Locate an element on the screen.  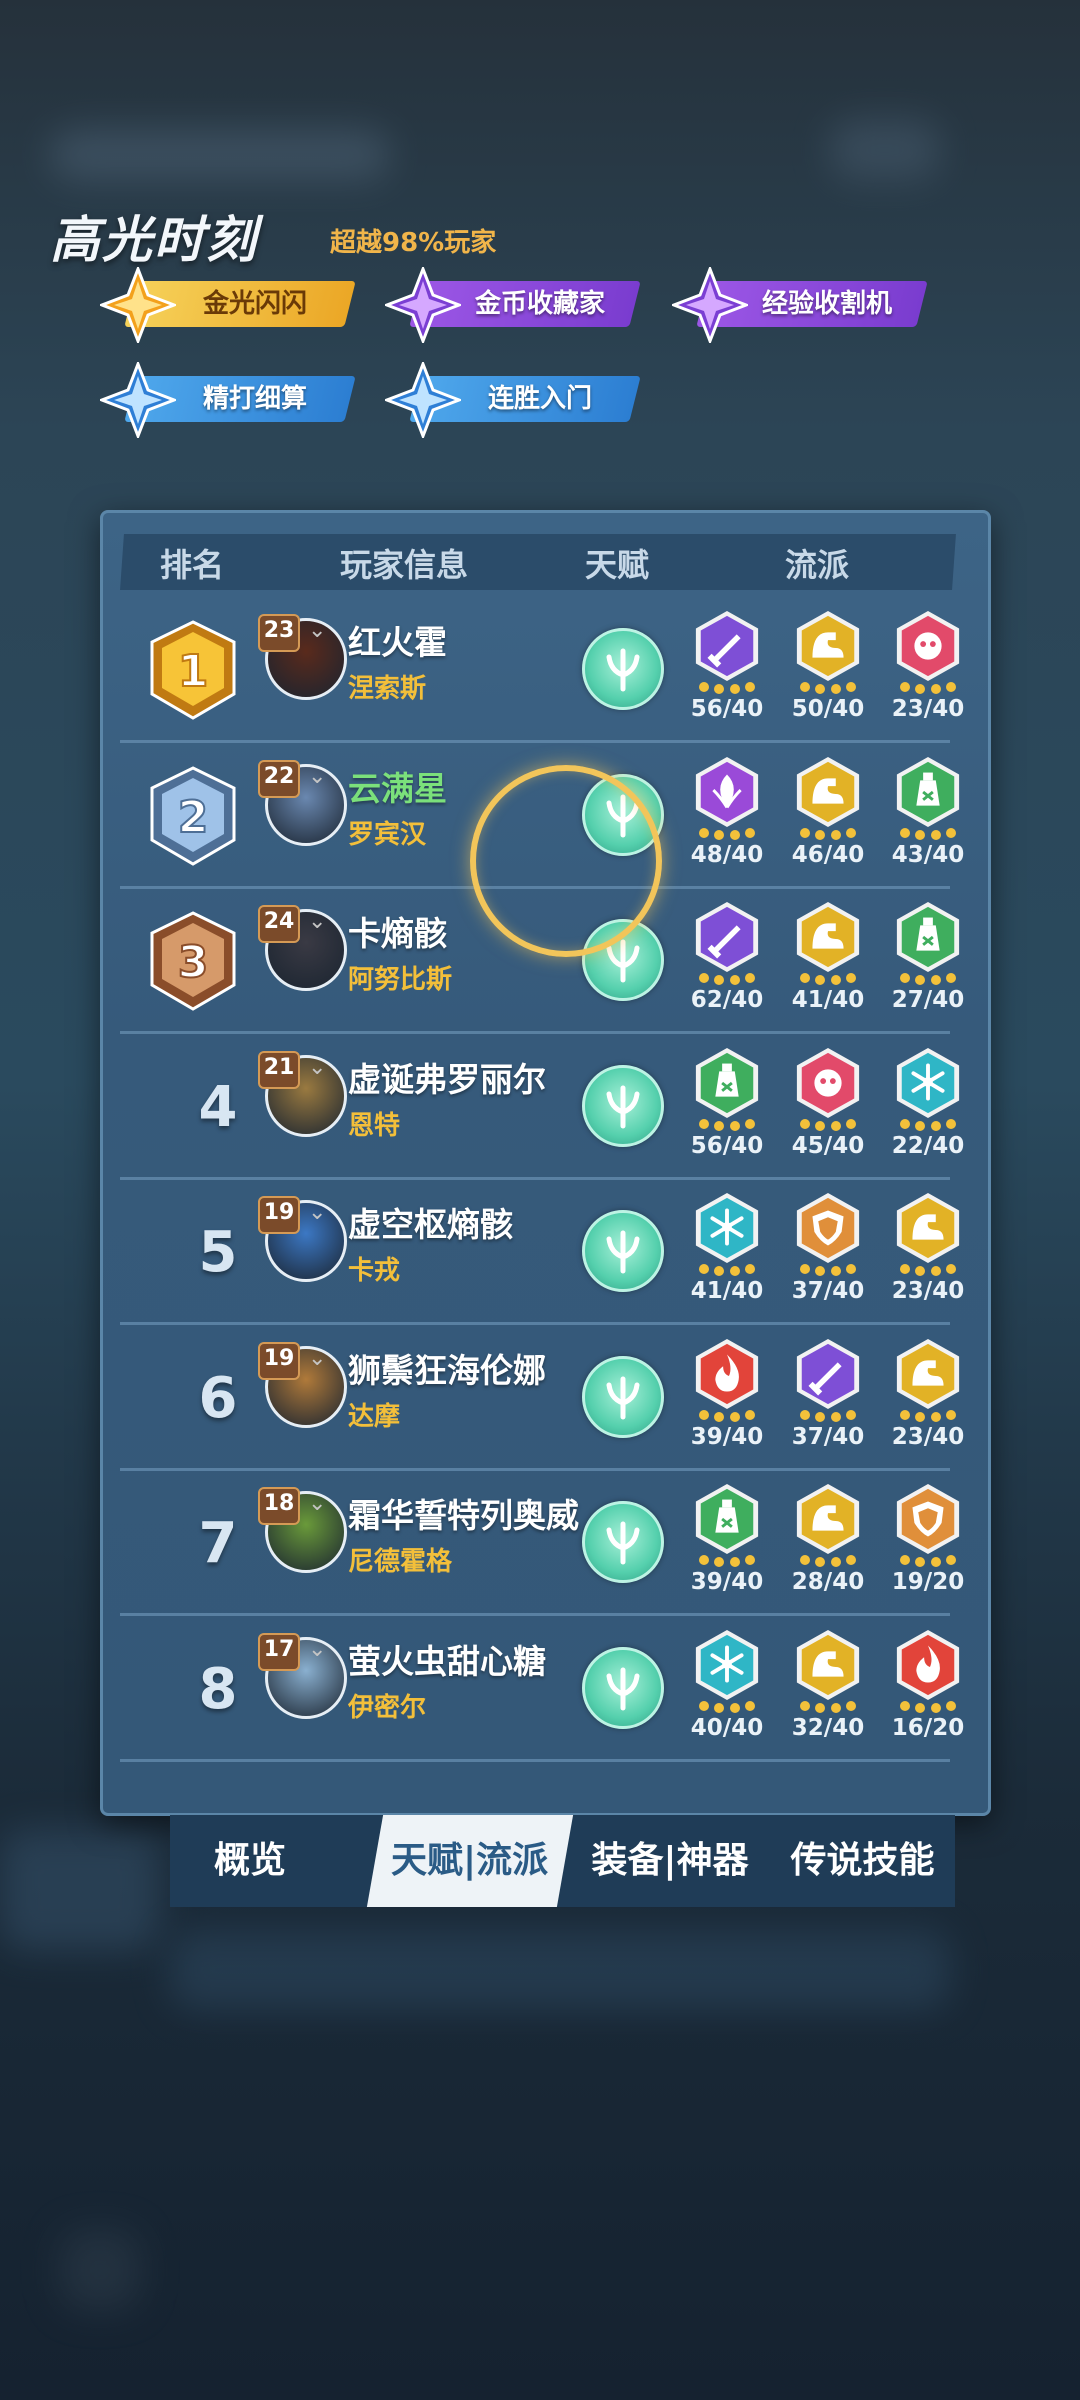
hero-name: 涅索斯 is located at coordinates (387, 689).